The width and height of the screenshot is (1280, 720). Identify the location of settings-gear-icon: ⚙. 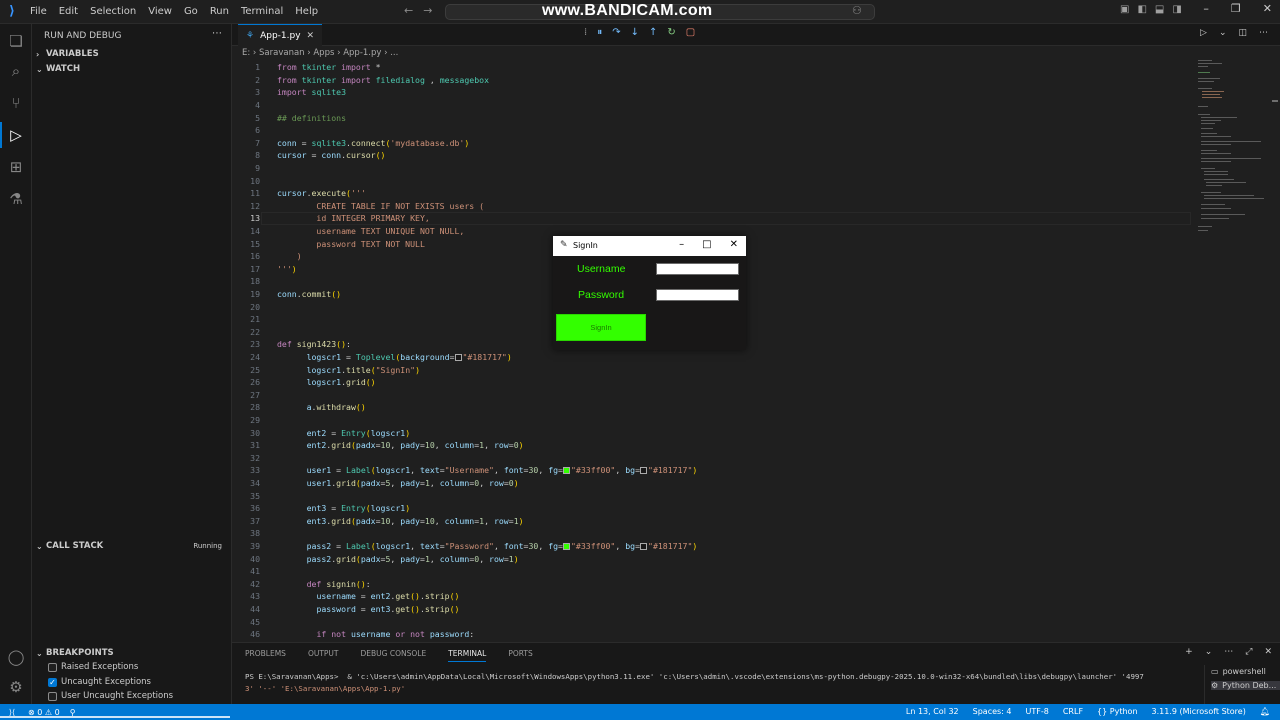
(16, 687).